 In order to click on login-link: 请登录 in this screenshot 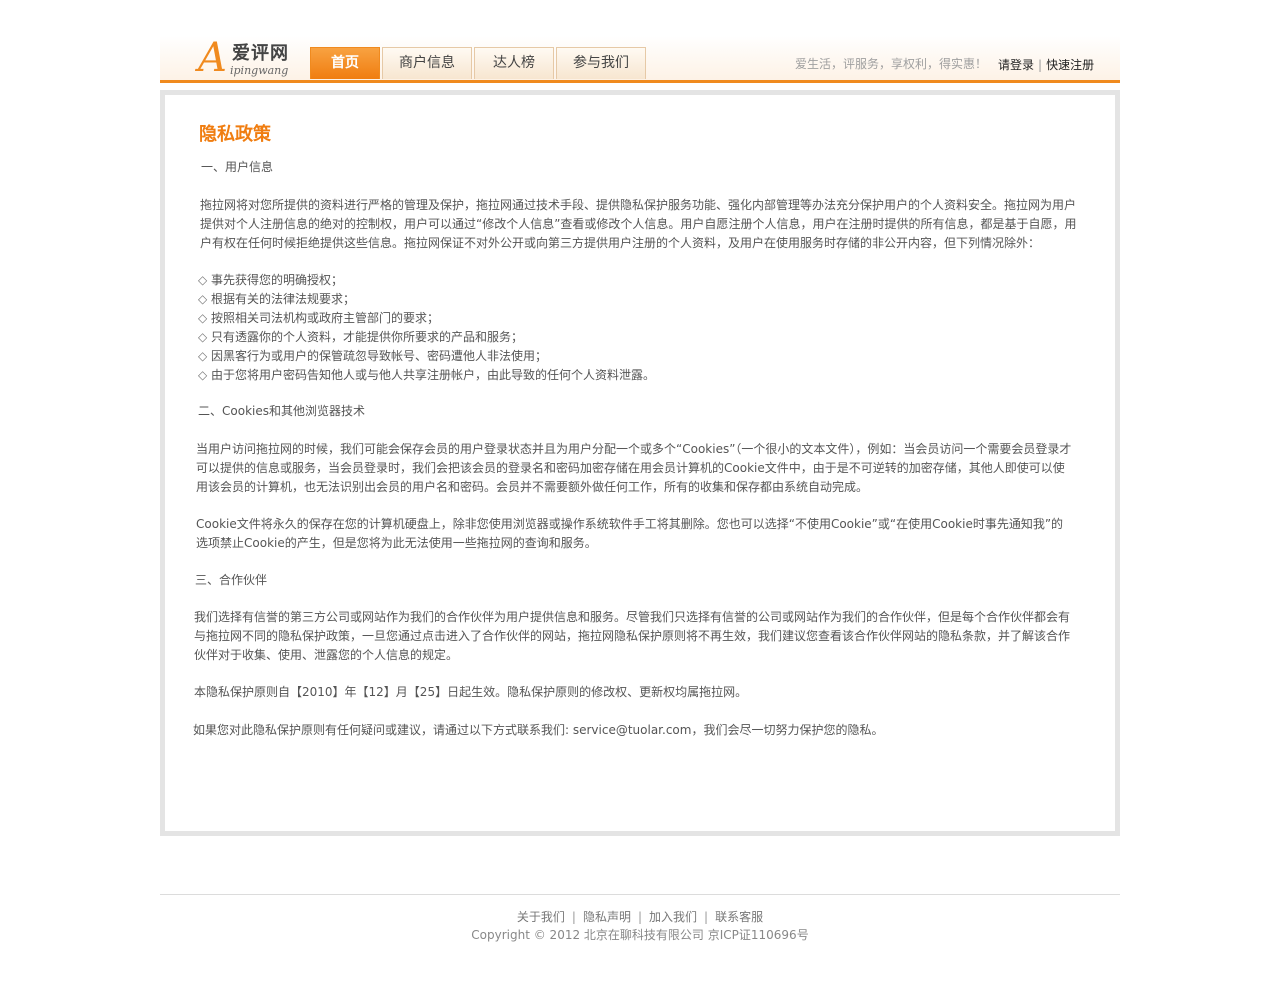, I will do `click(1016, 65)`.